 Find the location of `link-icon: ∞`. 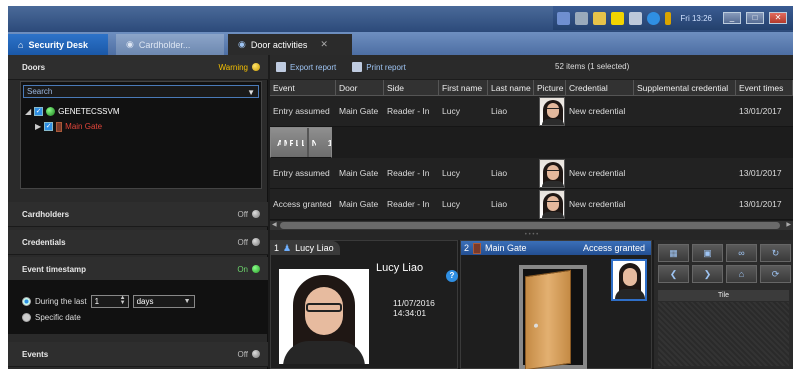

link-icon: ∞ is located at coordinates (741, 253).